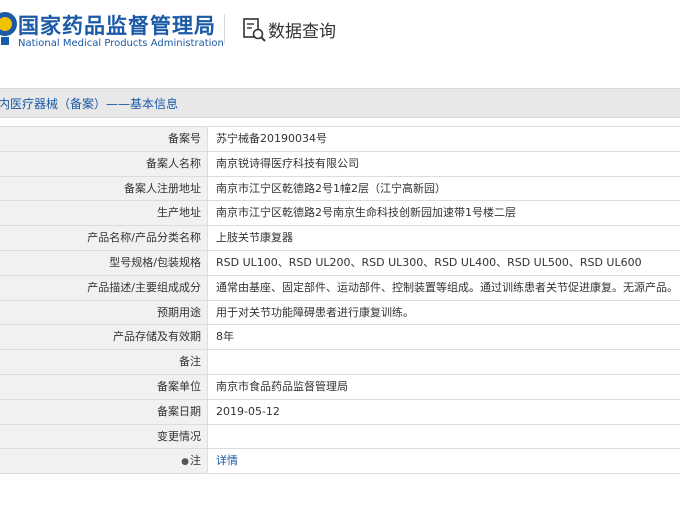 This screenshot has width=680, height=505. What do you see at coordinates (340, 238) in the screenshot?
I see `table-row: 产品名称/产品分类名称 上肢关节康复器` at bounding box center [340, 238].